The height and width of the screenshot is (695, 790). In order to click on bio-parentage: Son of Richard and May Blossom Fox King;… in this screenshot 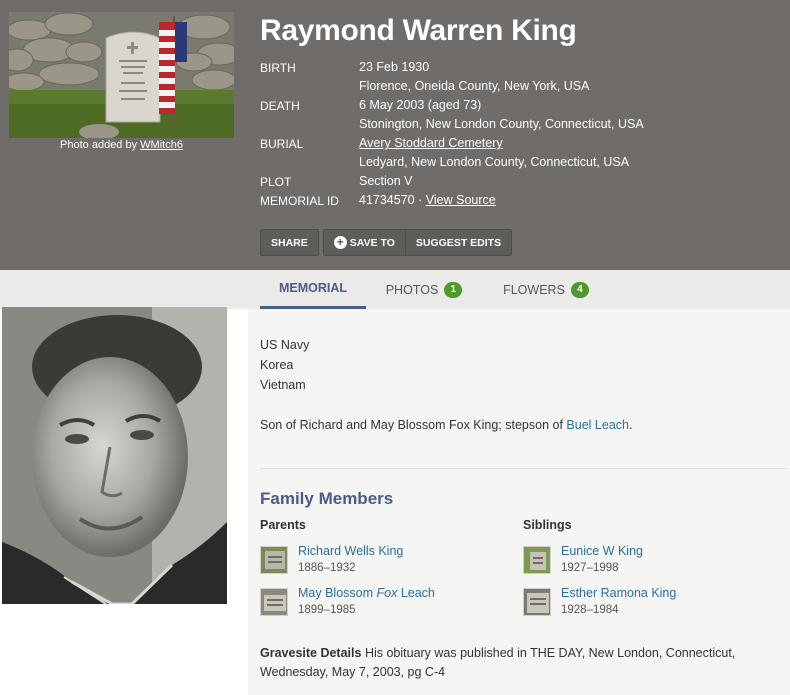, I will do `click(446, 425)`.